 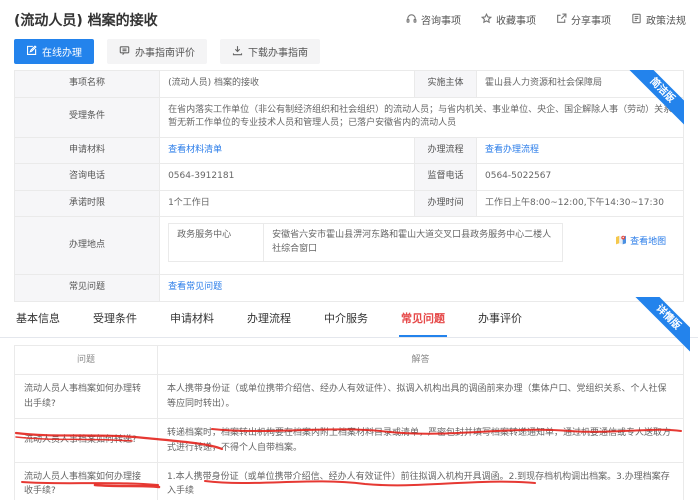 What do you see at coordinates (348, 150) in the screenshot?
I see `table-row: 申请材料 查看材料清单 办理流程 查看办理流程` at bounding box center [348, 150].